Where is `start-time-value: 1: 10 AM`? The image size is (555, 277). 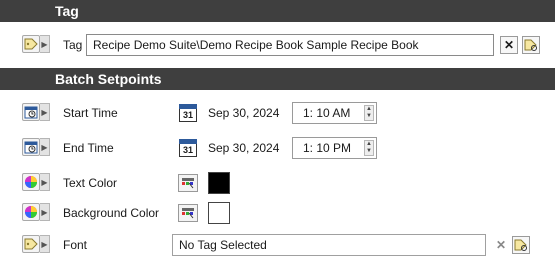
start-time-value: 1: 10 AM is located at coordinates (327, 113).